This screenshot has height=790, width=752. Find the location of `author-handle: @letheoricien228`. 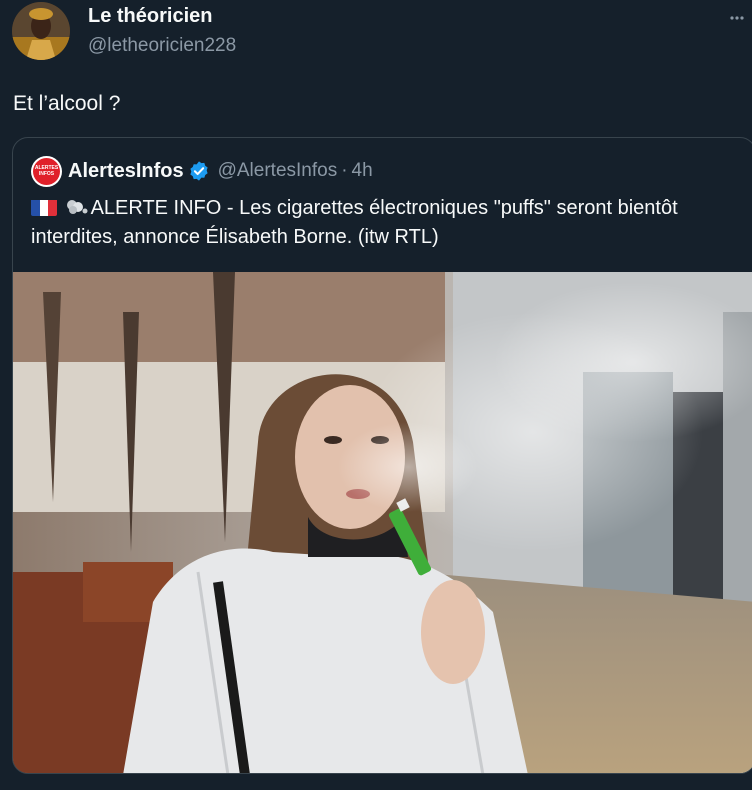

author-handle: @letheoricien228 is located at coordinates (162, 46).